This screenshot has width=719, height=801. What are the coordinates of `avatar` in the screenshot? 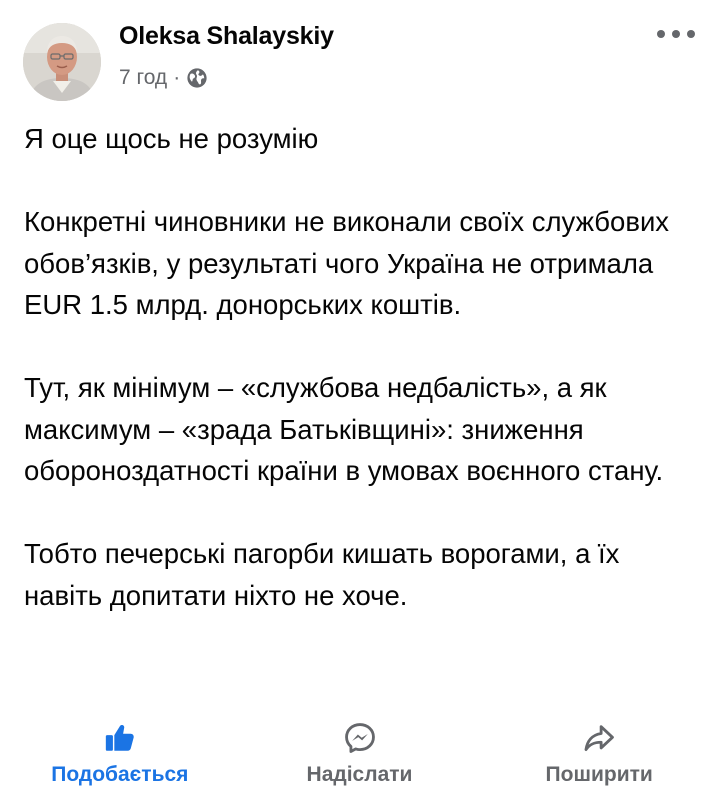 It's located at (62, 62).